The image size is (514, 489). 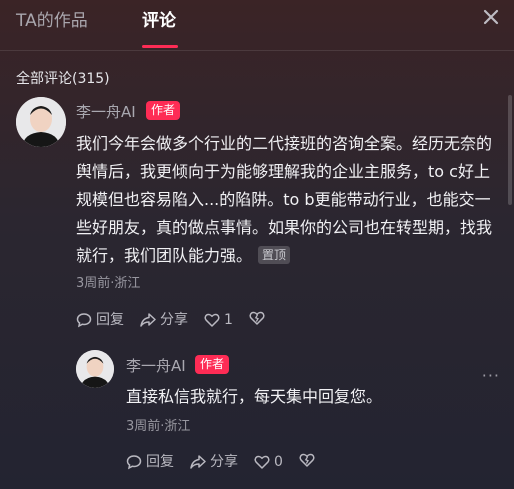 I want to click on close-icon, so click(x=491, y=17).